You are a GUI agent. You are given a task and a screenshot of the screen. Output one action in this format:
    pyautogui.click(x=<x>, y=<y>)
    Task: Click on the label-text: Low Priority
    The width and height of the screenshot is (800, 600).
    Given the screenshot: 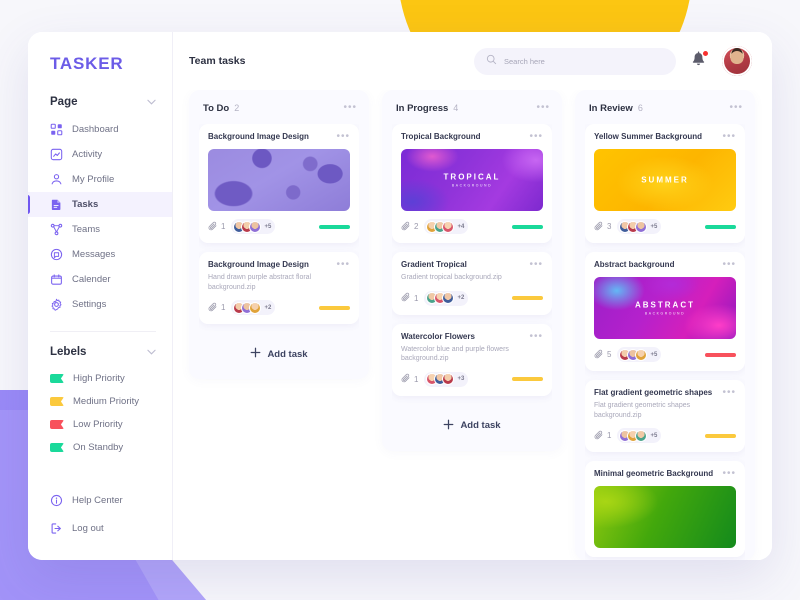 What is the action you would take?
    pyautogui.click(x=98, y=424)
    